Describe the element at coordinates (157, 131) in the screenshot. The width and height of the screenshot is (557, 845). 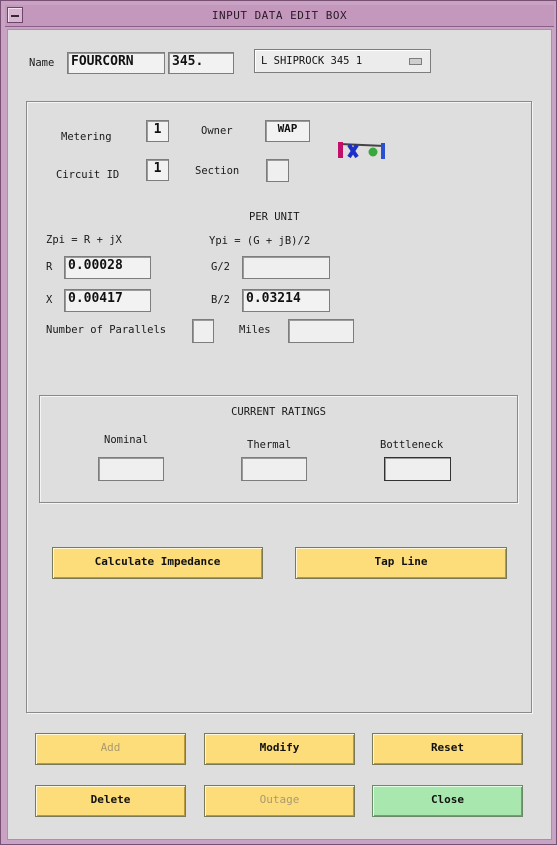
I see `metering-field: 1` at that location.